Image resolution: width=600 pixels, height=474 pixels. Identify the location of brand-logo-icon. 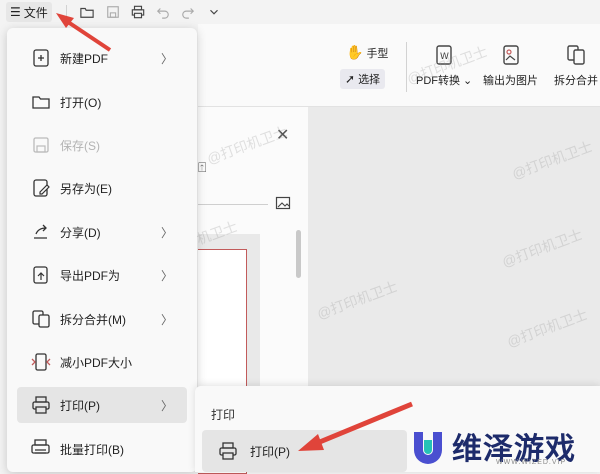
(428, 448).